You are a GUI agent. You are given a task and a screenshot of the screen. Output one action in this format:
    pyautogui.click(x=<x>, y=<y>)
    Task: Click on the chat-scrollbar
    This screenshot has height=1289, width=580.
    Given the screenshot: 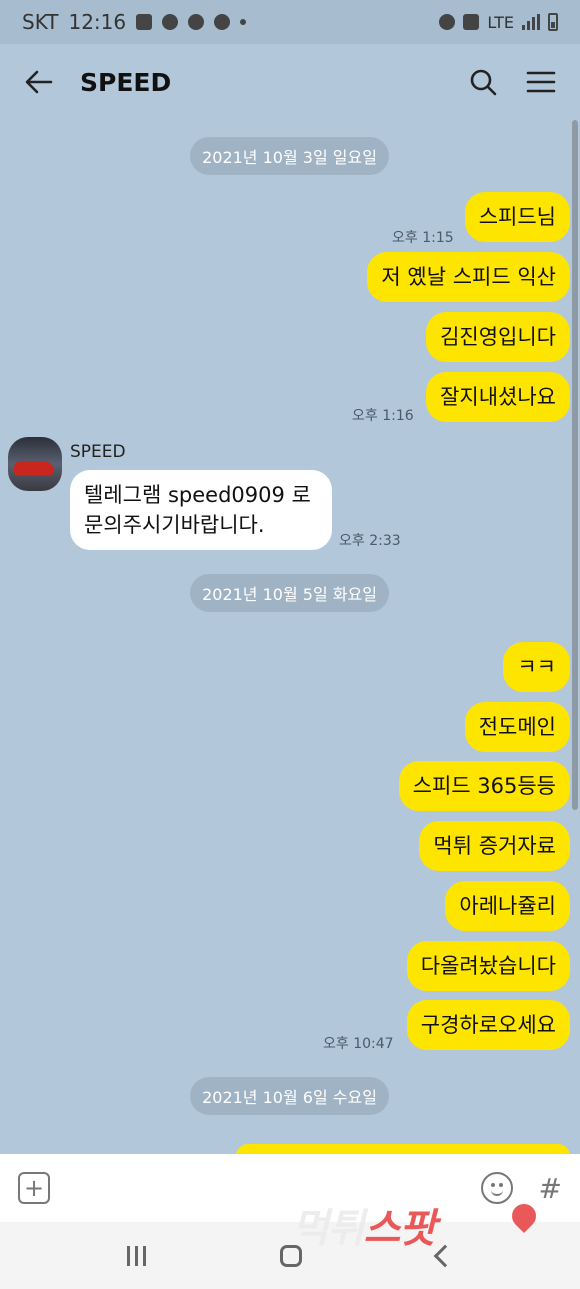 What is the action you would take?
    pyautogui.click(x=575, y=465)
    